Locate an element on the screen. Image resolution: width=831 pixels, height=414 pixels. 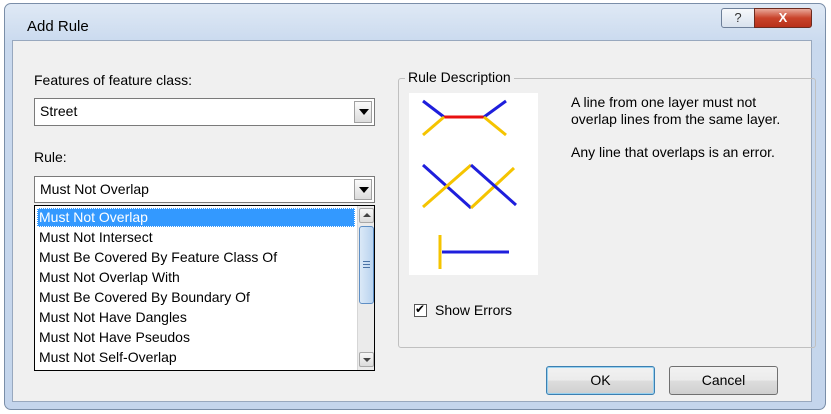
list-item: Must Be Covered By Boundary Of is located at coordinates (196, 297).